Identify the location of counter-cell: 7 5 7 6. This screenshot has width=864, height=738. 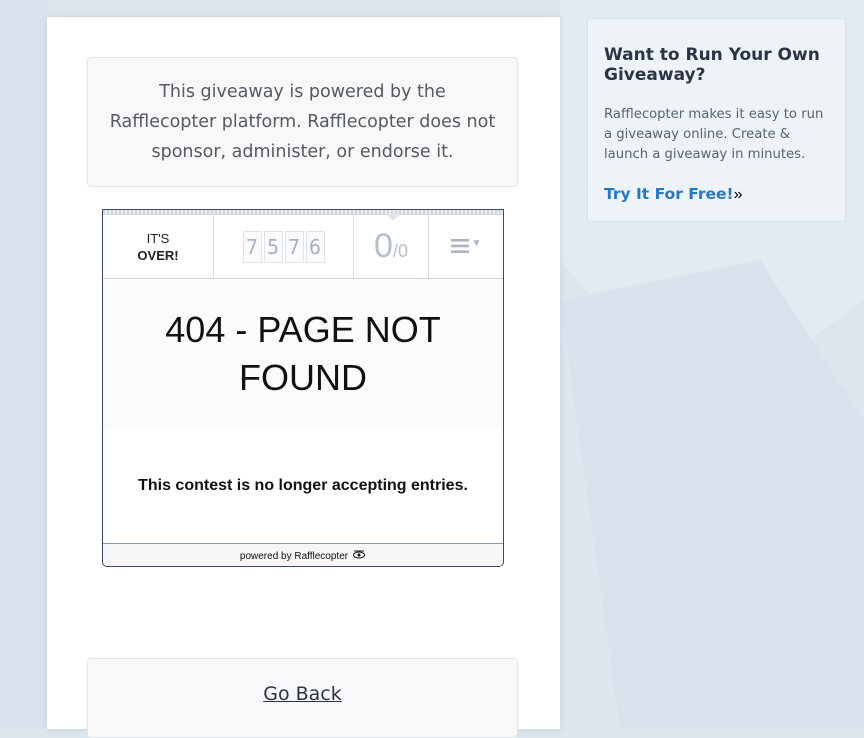
(284, 246).